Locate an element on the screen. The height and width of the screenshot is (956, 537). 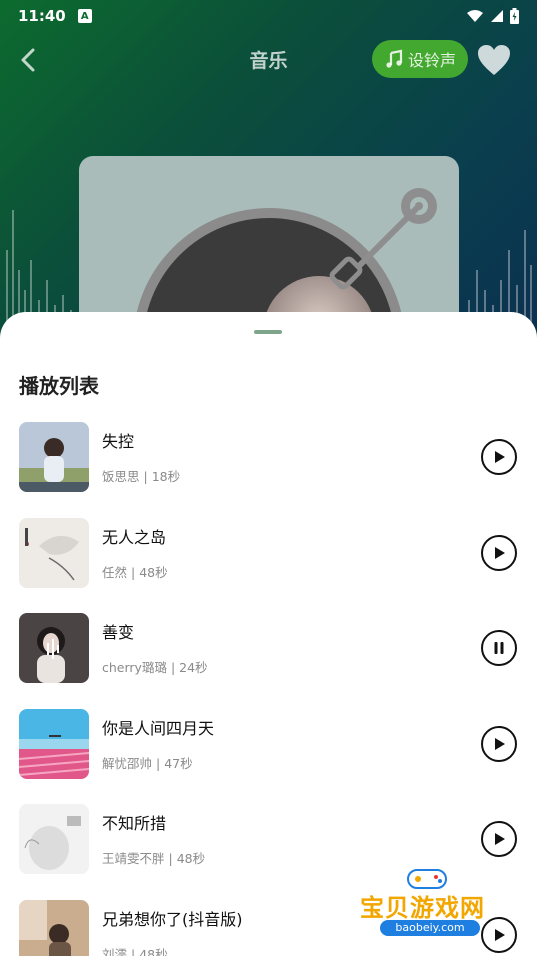
music-note-icon is located at coordinates (394, 58).